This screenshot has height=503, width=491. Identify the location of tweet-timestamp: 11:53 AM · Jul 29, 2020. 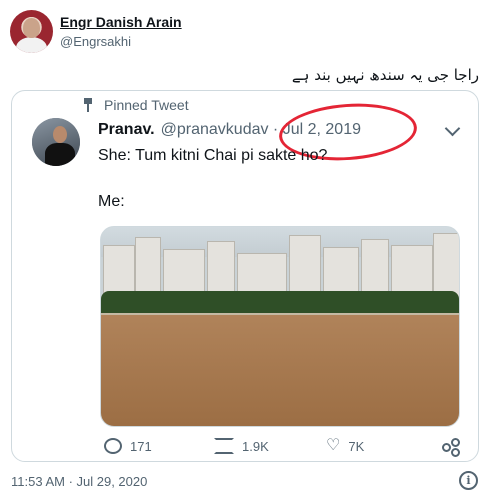
(79, 481).